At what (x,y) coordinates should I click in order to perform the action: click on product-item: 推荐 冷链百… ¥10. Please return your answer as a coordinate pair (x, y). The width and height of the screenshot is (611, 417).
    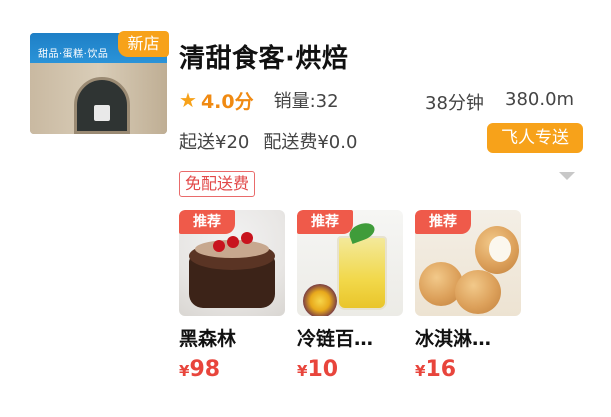
    Looking at the image, I should click on (350, 296).